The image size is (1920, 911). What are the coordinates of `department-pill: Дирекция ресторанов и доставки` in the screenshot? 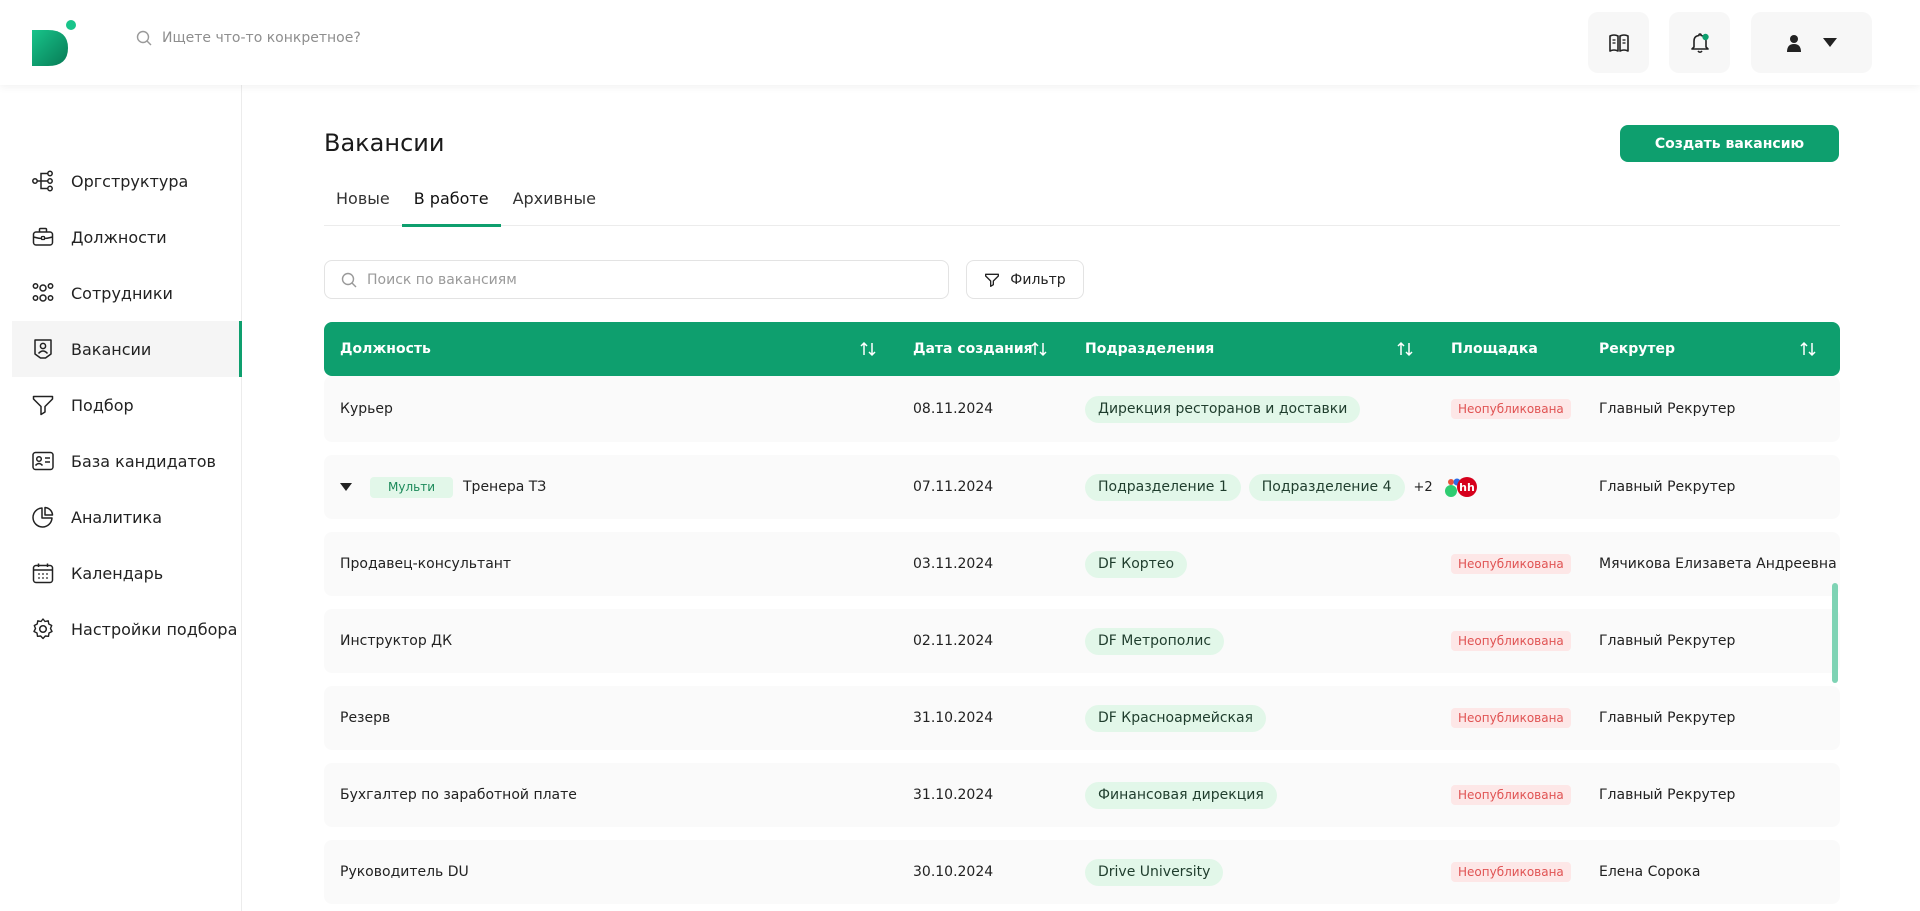 It's located at (1223, 409).